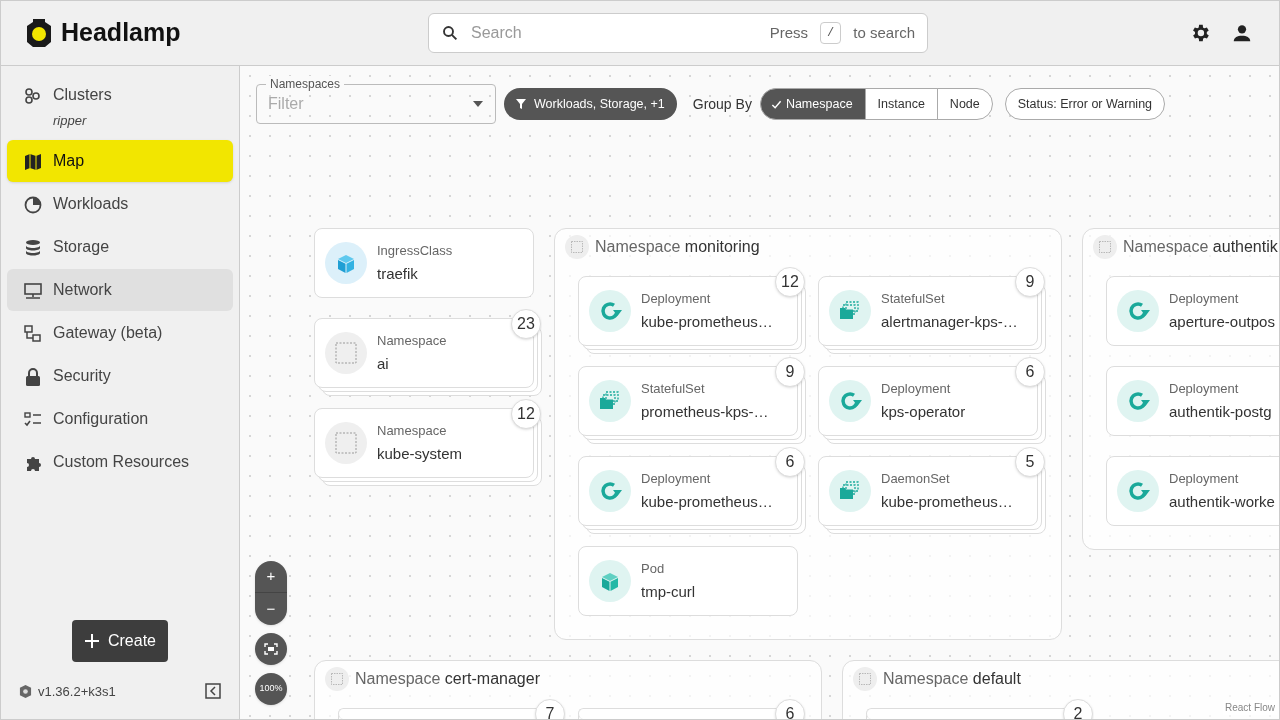 Image resolution: width=1280 pixels, height=720 pixels. What do you see at coordinates (1222, 501) in the screenshot?
I see `node-name: authentik-worke` at bounding box center [1222, 501].